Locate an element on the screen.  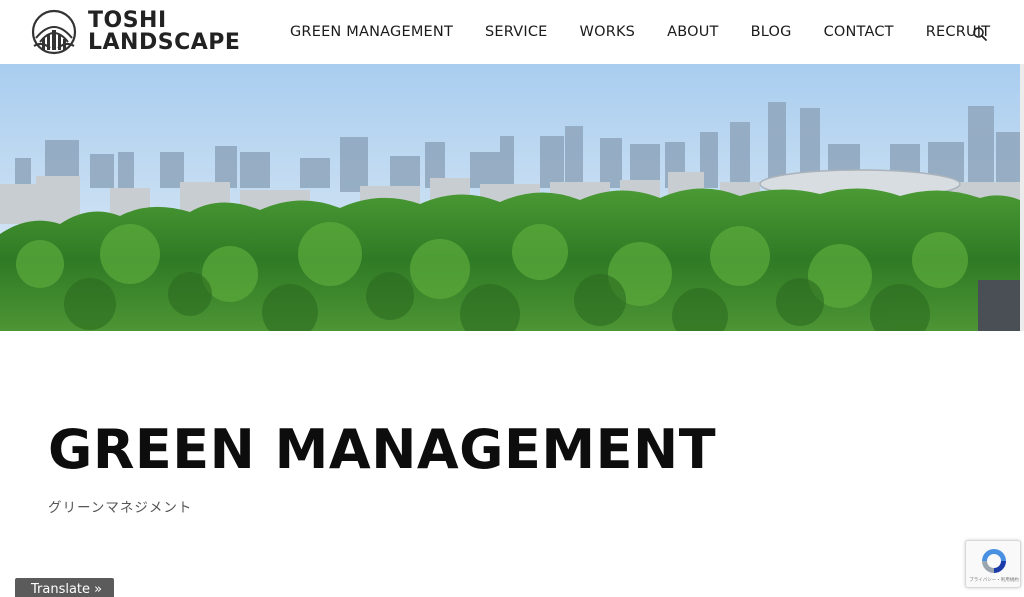
translate-button: Translate » is located at coordinates (64, 587).